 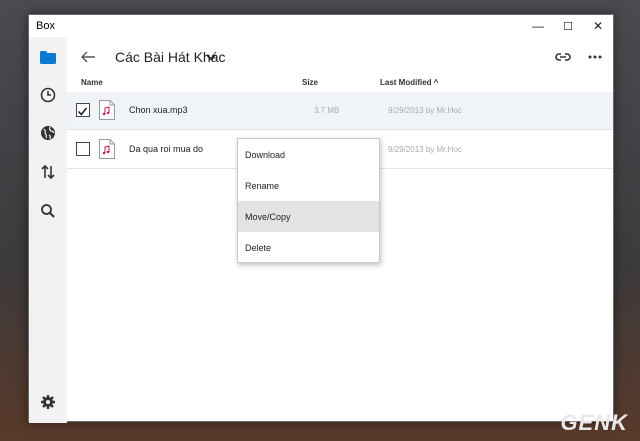 What do you see at coordinates (598, 26) in the screenshot?
I see `close-button: ✕` at bounding box center [598, 26].